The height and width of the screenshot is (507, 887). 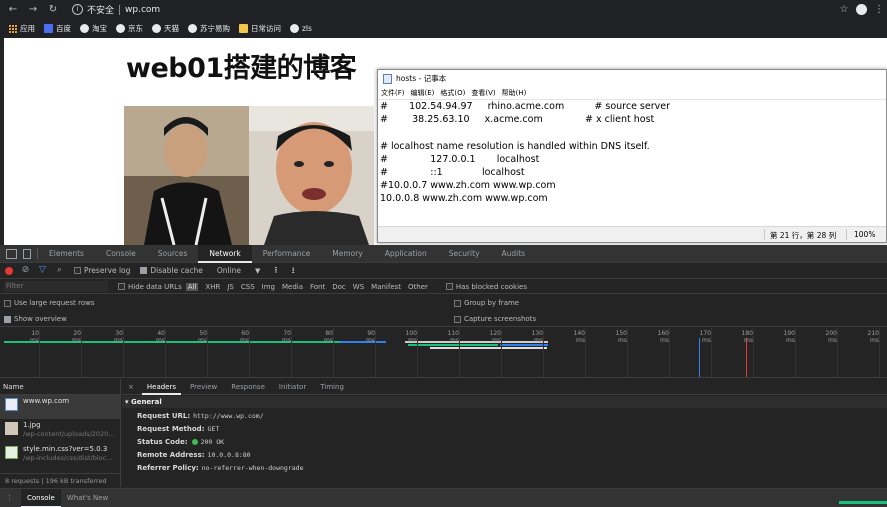 I want to click on disable-cache-checkbox, so click(x=144, y=270).